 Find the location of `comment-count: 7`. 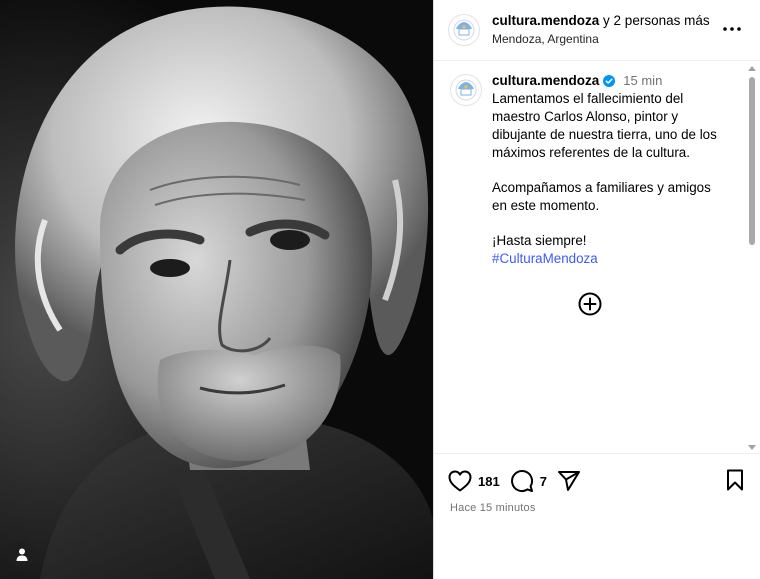

comment-count: 7 is located at coordinates (543, 481).